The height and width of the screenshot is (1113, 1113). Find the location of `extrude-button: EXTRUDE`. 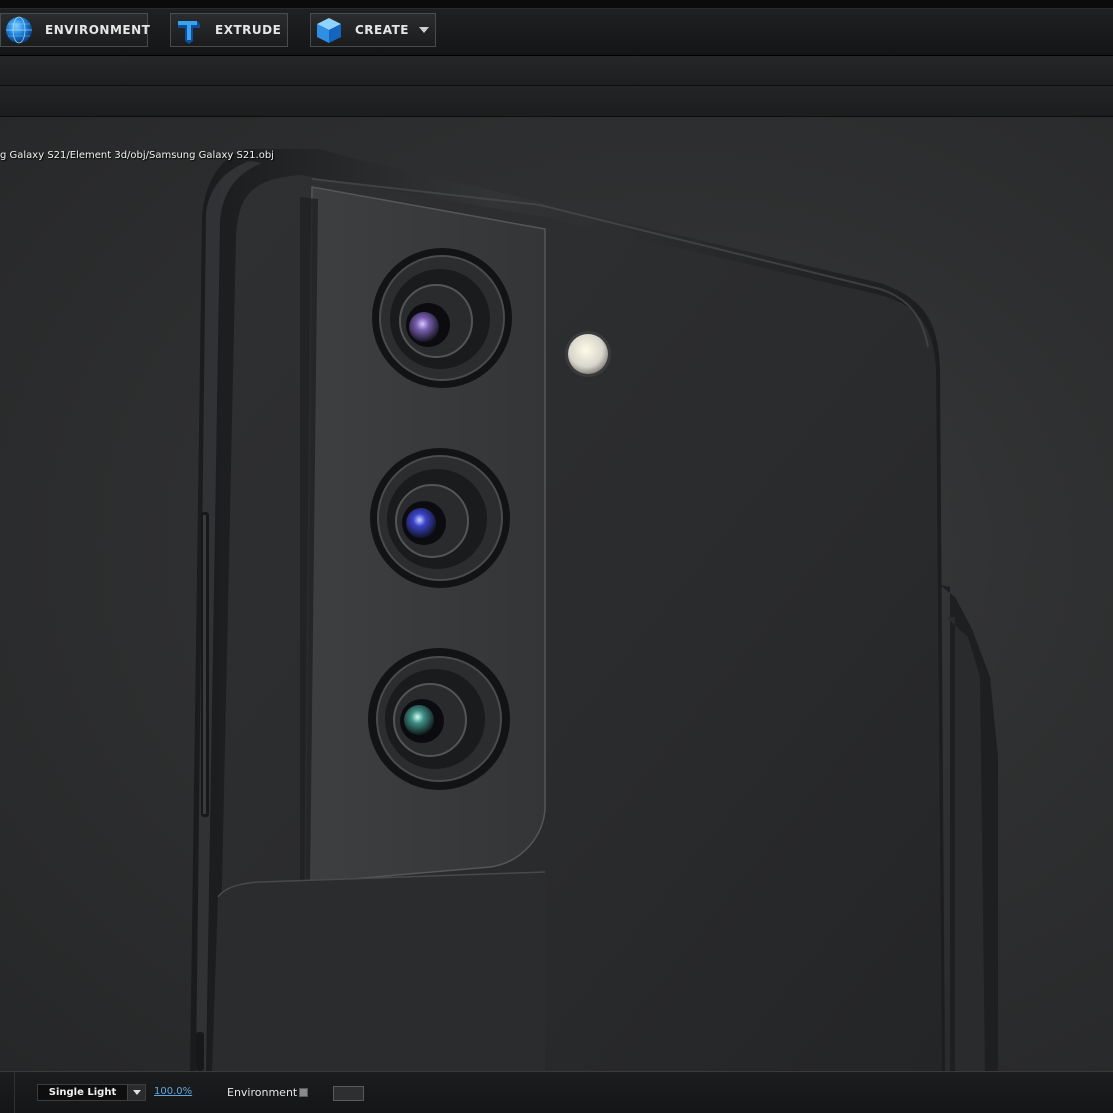

extrude-button: EXTRUDE is located at coordinates (229, 30).